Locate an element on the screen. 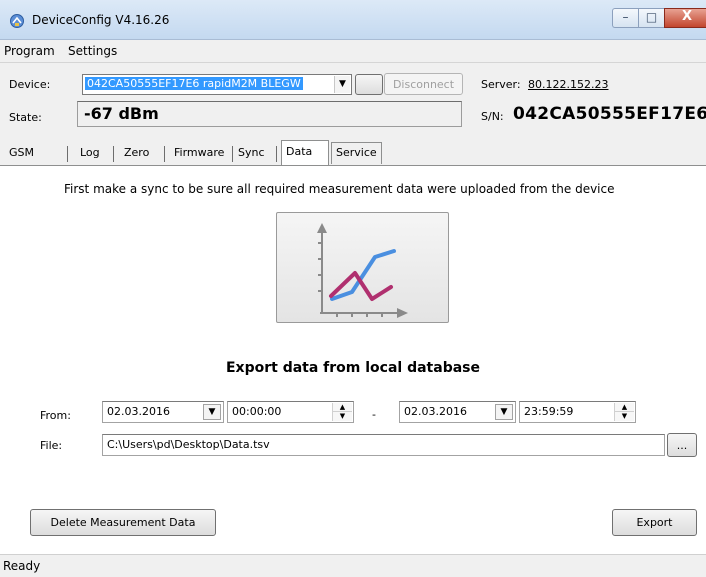  minimize-button: – is located at coordinates (625, 18).